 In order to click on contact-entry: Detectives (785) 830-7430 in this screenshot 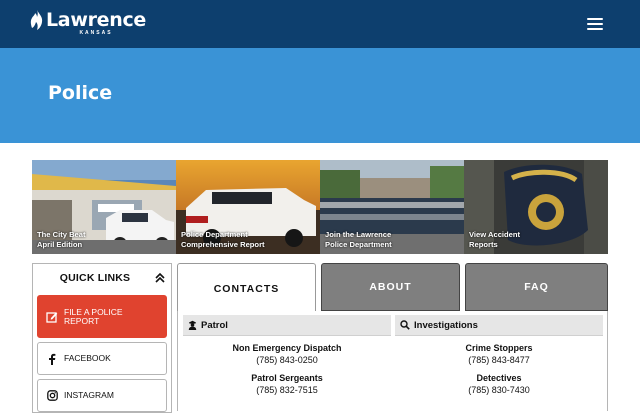, I will do `click(499, 384)`.